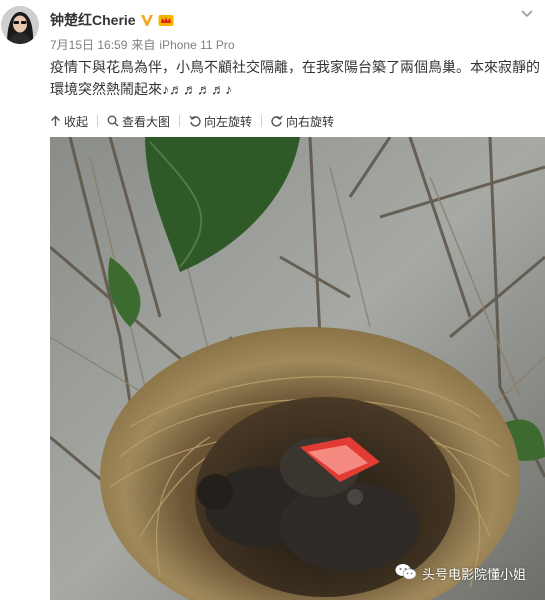 This screenshot has width=545, height=600. What do you see at coordinates (113, 121) in the screenshot?
I see `magnifier-icon` at bounding box center [113, 121].